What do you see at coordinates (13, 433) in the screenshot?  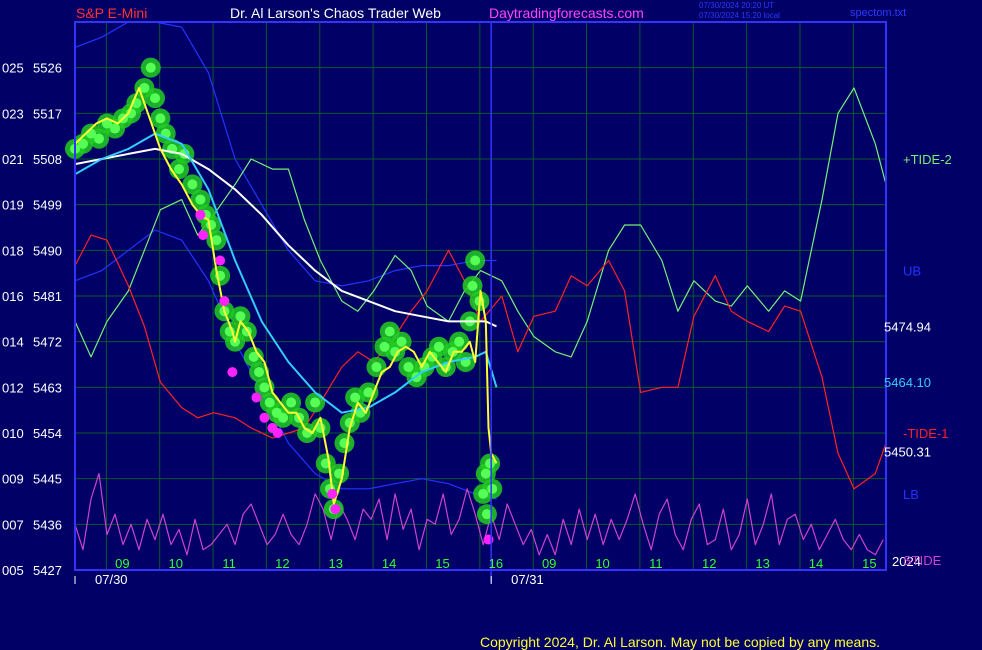 I see `y-tick-label-left: 010` at bounding box center [13, 433].